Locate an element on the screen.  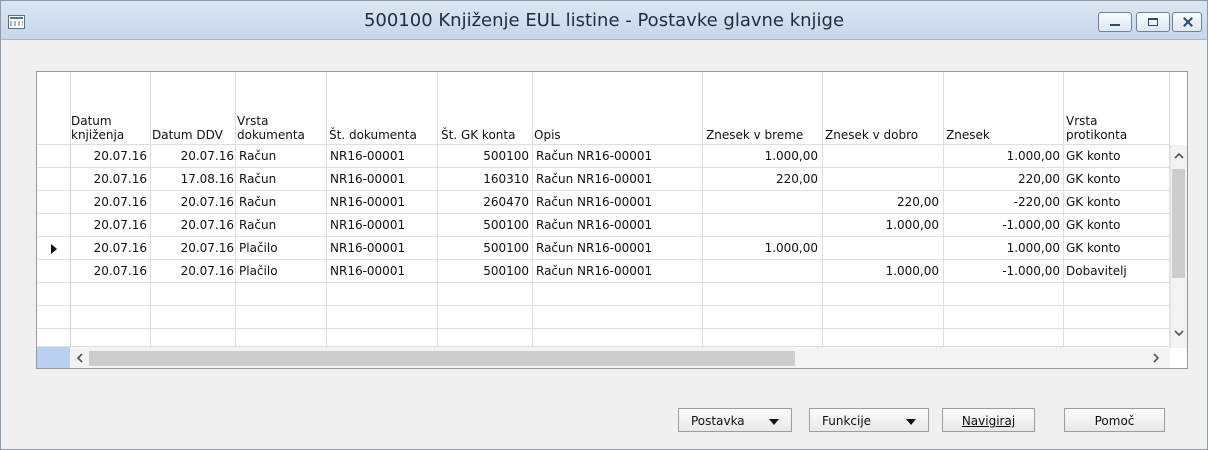
header-st-gk-konta: Št. GK konta is located at coordinates (487, 107).